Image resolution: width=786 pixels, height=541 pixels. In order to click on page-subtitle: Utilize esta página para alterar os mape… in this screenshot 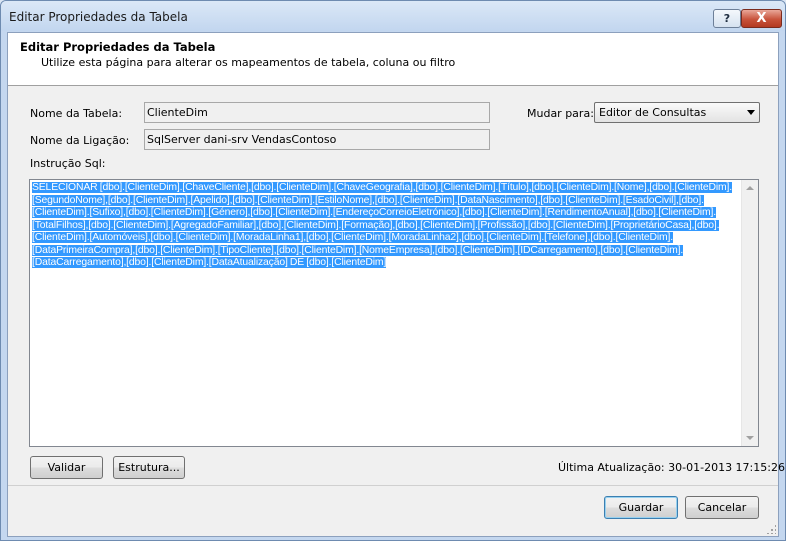, I will do `click(248, 62)`.